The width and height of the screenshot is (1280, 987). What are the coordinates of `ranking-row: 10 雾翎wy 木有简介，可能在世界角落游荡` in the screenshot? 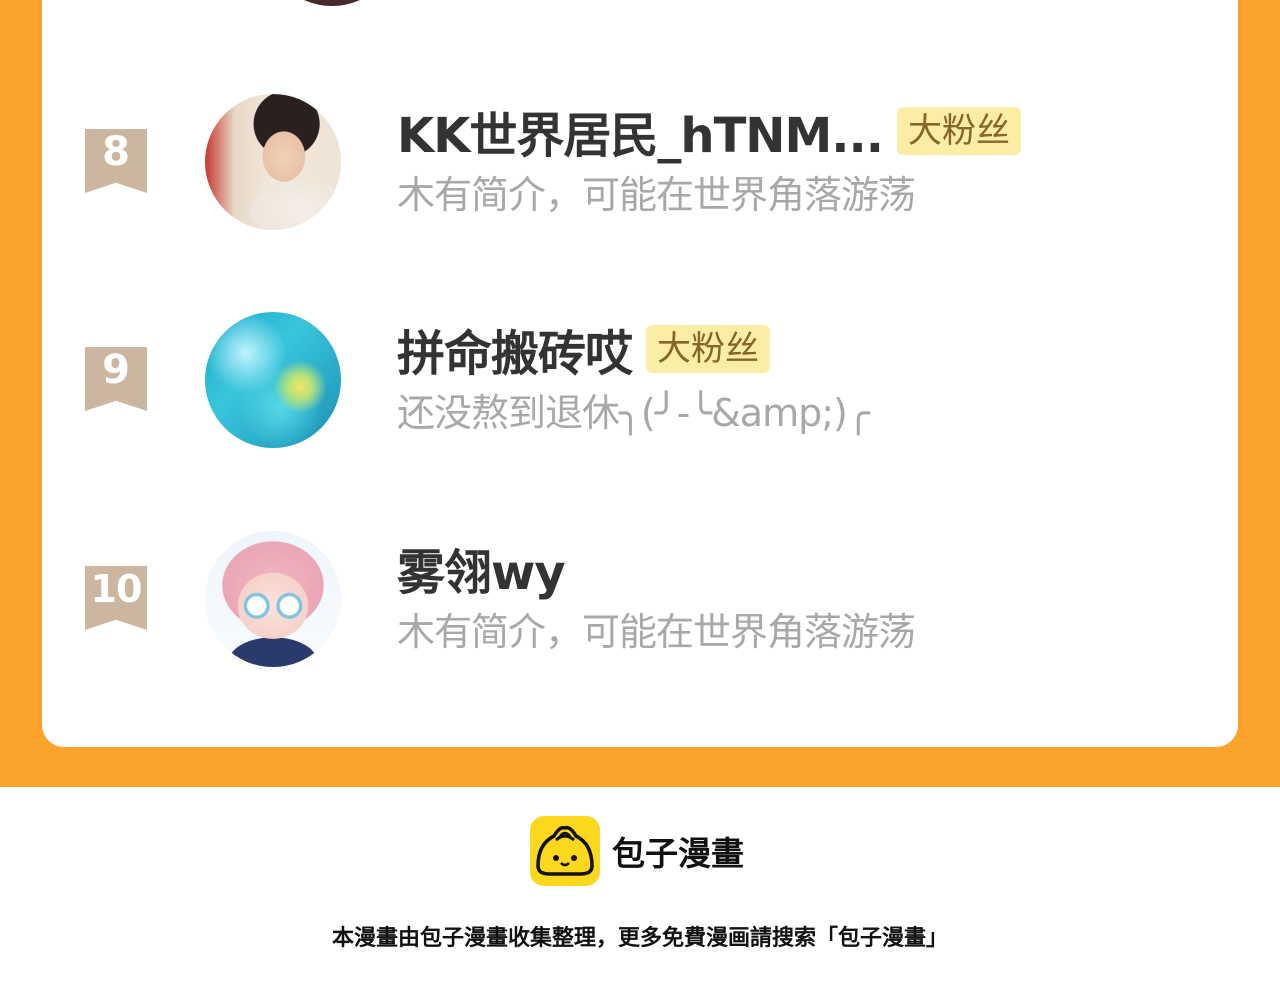 It's located at (640, 599).